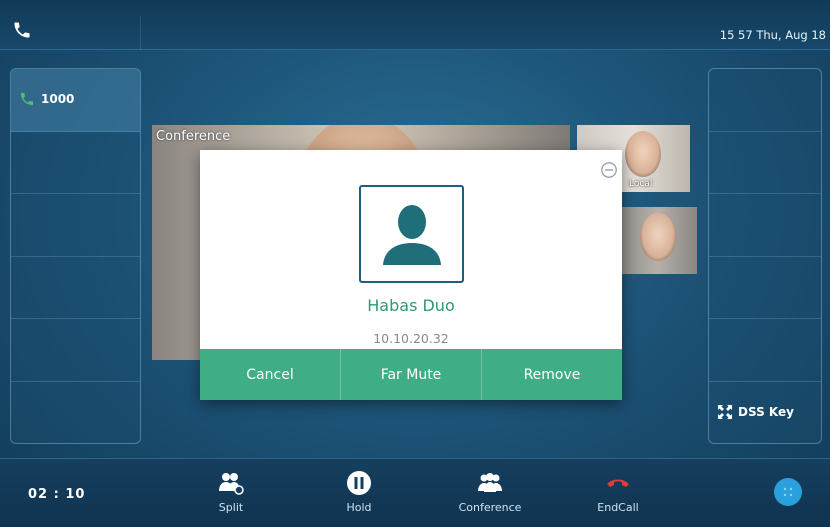 Image resolution: width=830 pixels, height=527 pixels. I want to click on line-key-panel: 1000, so click(75, 256).